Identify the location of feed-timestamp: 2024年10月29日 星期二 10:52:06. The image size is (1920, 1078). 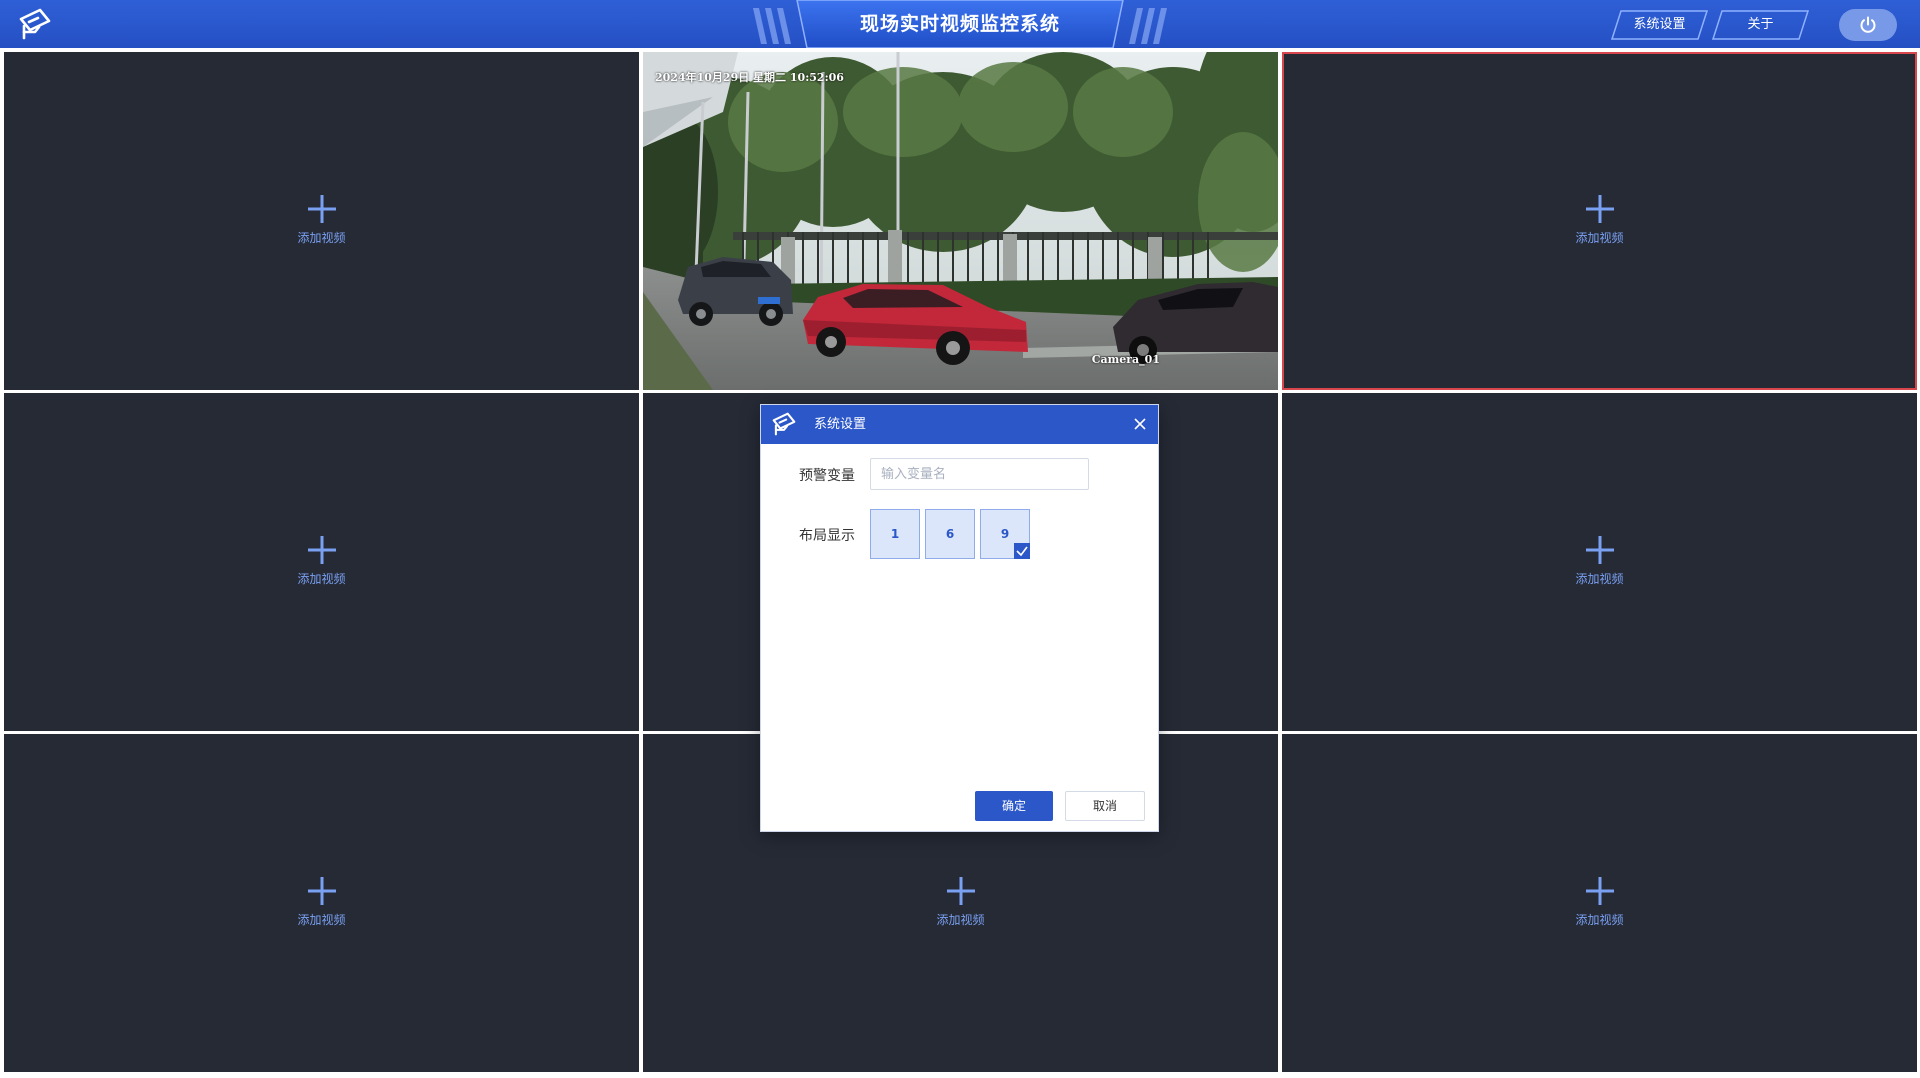
(749, 77).